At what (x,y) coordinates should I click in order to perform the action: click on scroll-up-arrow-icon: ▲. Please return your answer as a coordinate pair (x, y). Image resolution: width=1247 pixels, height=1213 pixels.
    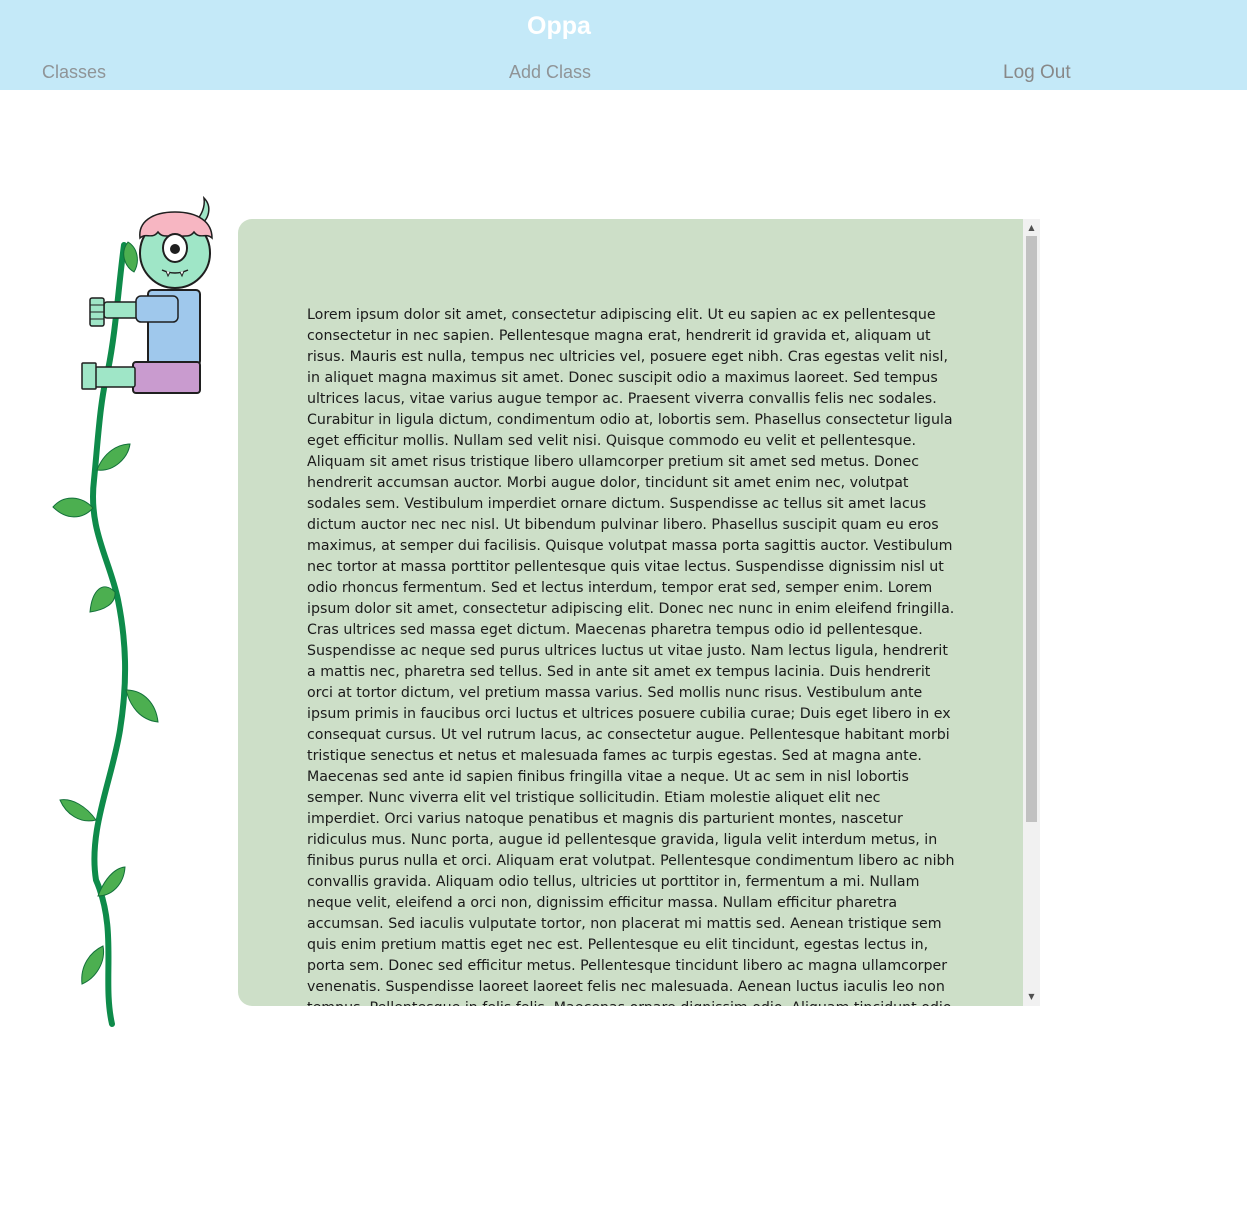
    Looking at the image, I should click on (1031, 228).